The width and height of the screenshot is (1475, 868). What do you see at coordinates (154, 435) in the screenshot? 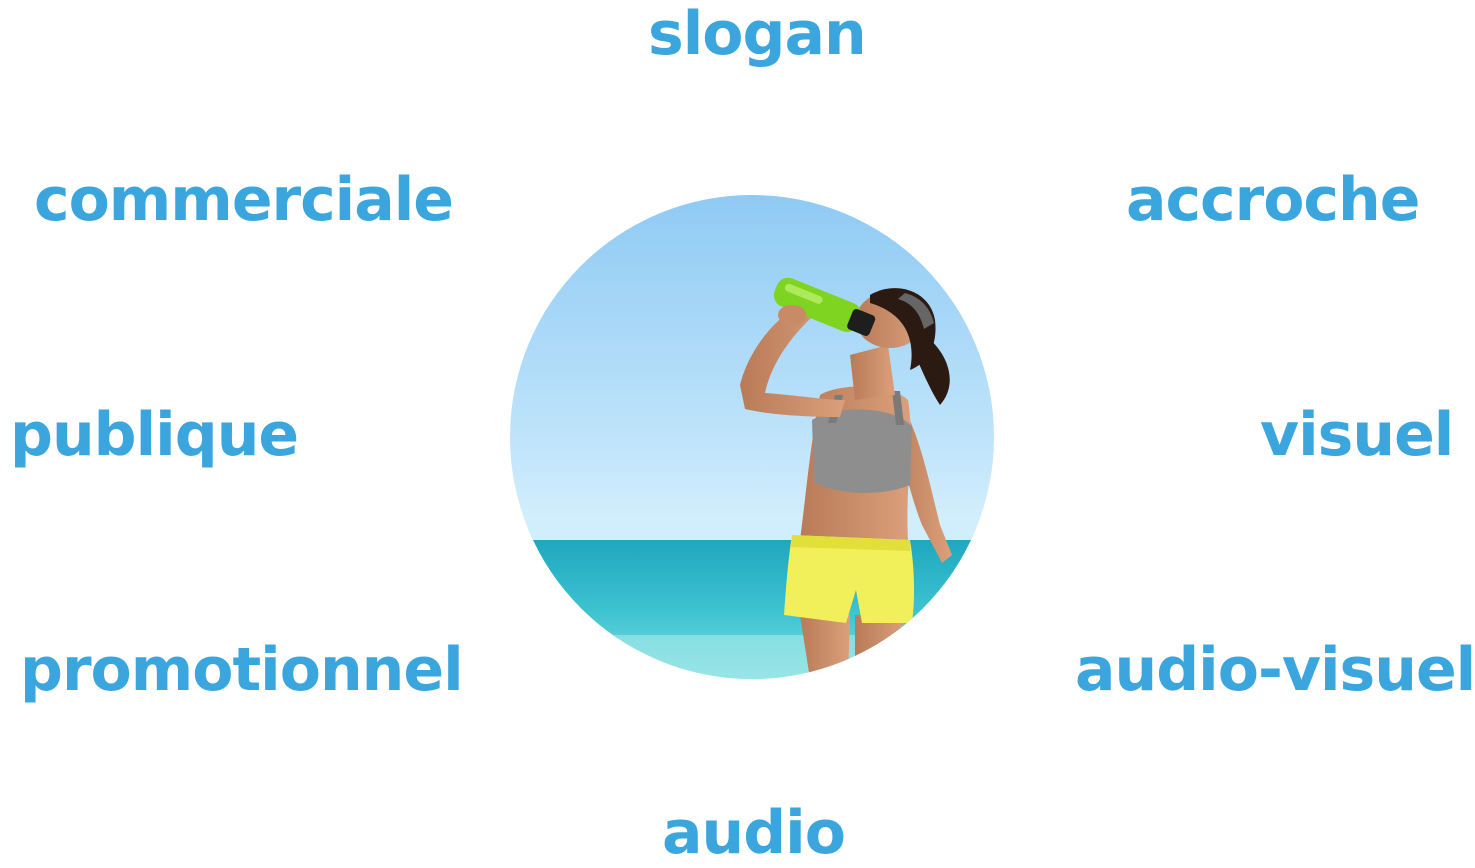
I see `word-publique: publique` at bounding box center [154, 435].